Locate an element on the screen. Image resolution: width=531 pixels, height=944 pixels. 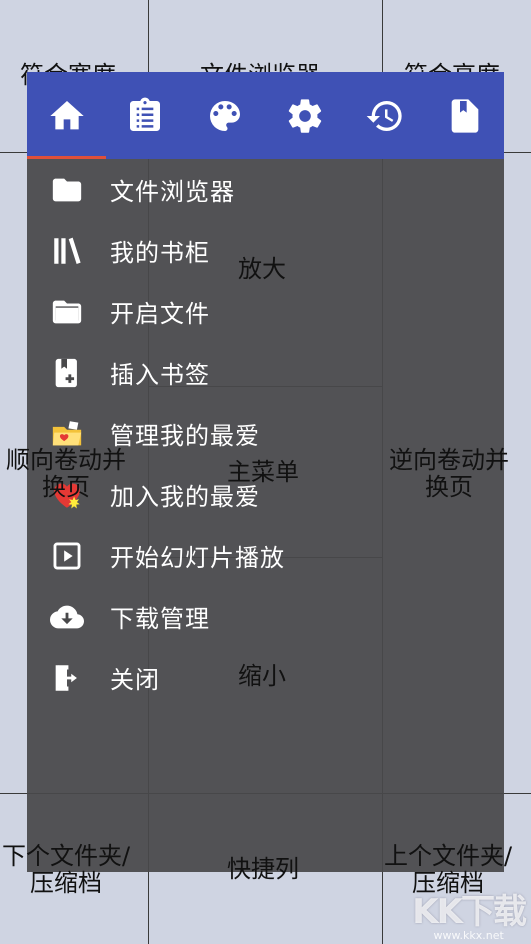
palette-icon is located at coordinates (225, 115).